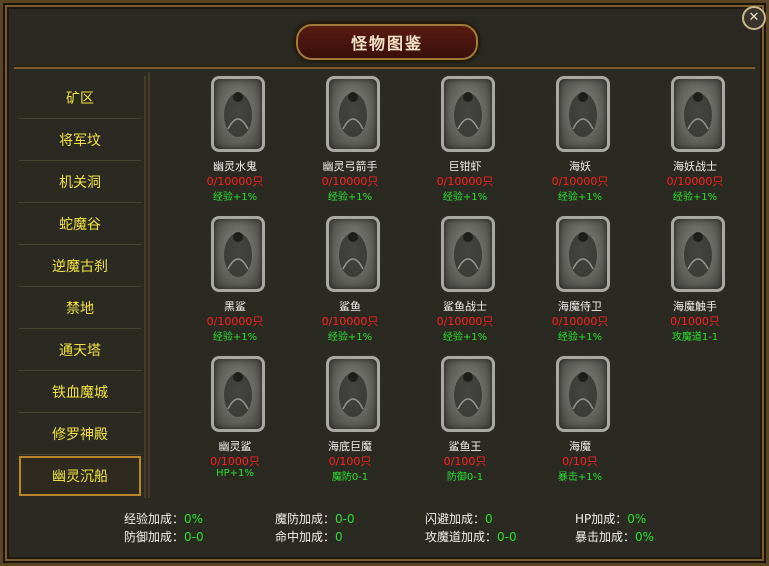 The image size is (769, 566). What do you see at coordinates (580, 282) in the screenshot?
I see `monster-card: 海魔侍卫 0/10000只 经验+1%` at bounding box center [580, 282].